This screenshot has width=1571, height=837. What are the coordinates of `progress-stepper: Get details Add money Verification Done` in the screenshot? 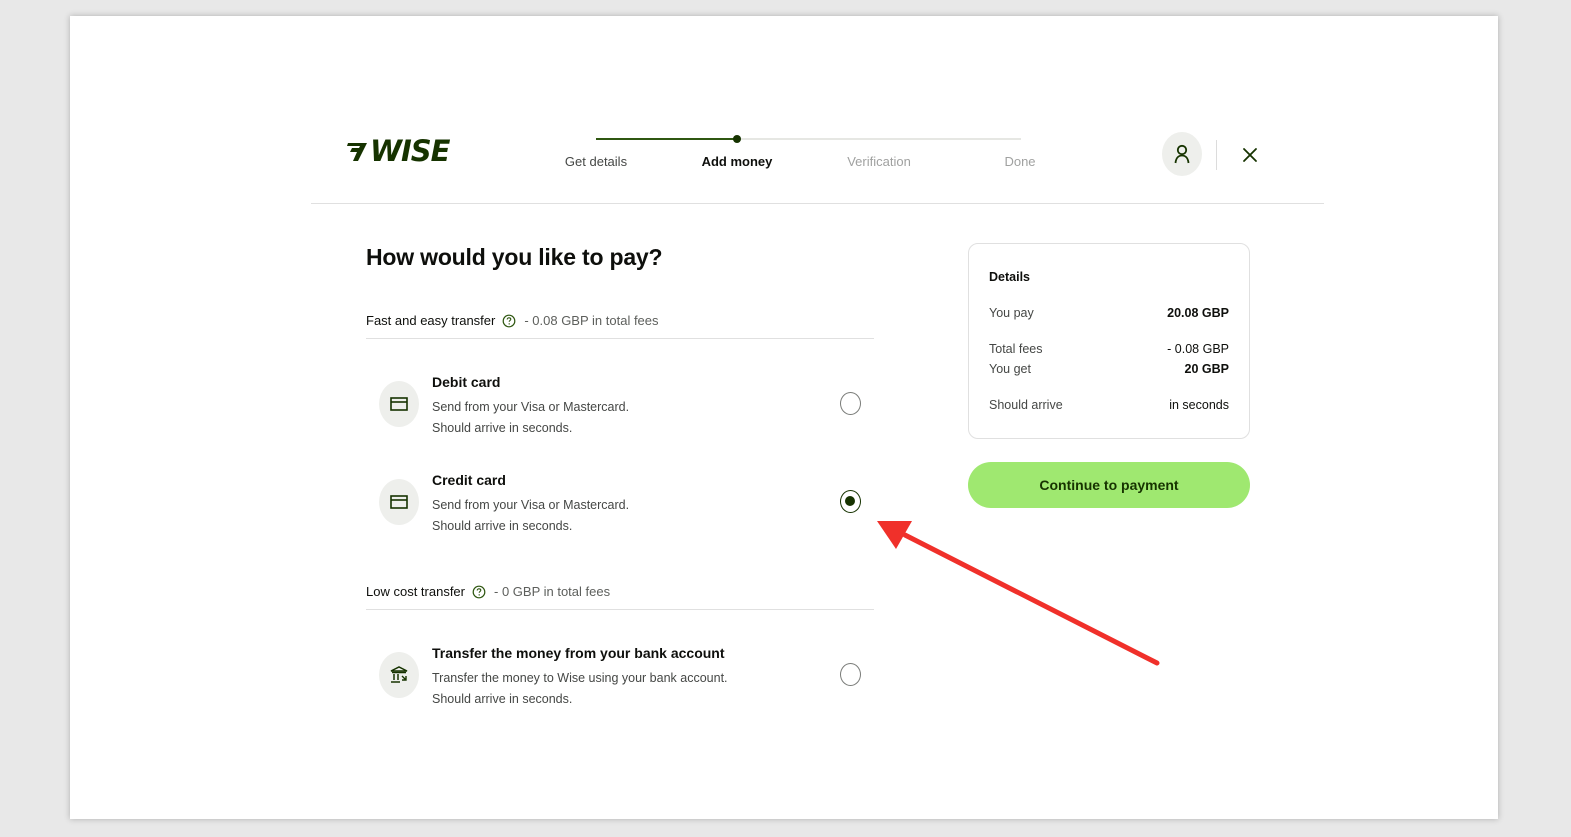 It's located at (796, 155).